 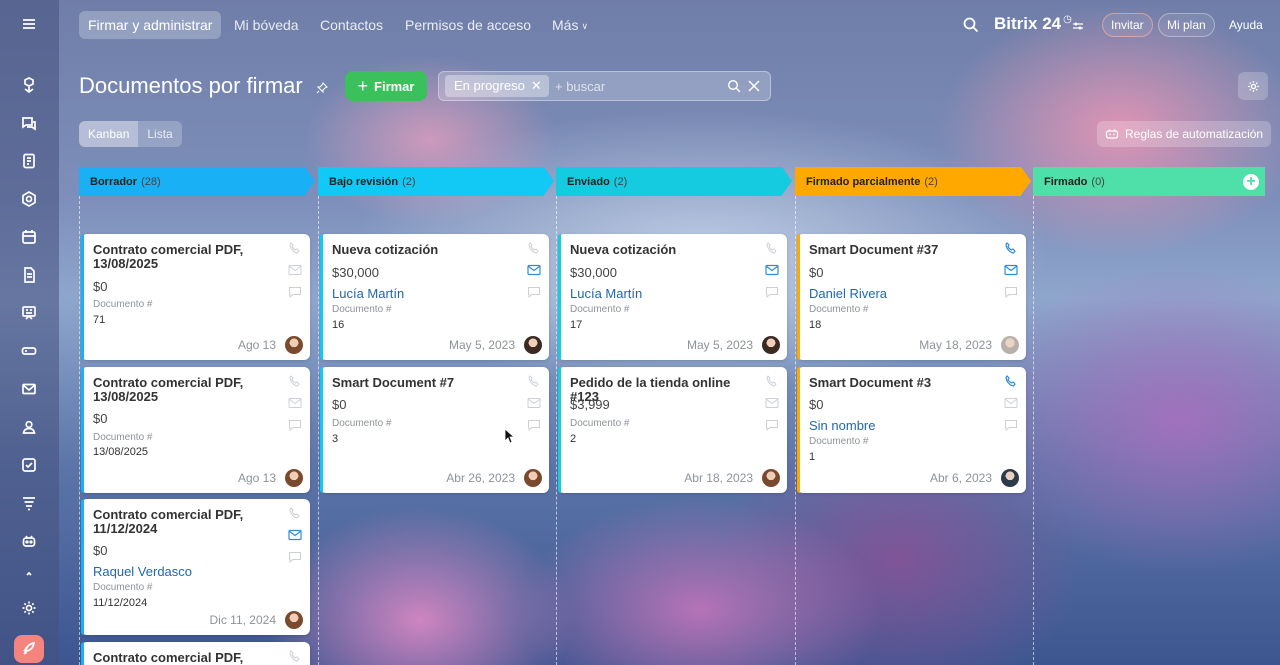 I want to click on filter-stack-icon, so click(x=29, y=503).